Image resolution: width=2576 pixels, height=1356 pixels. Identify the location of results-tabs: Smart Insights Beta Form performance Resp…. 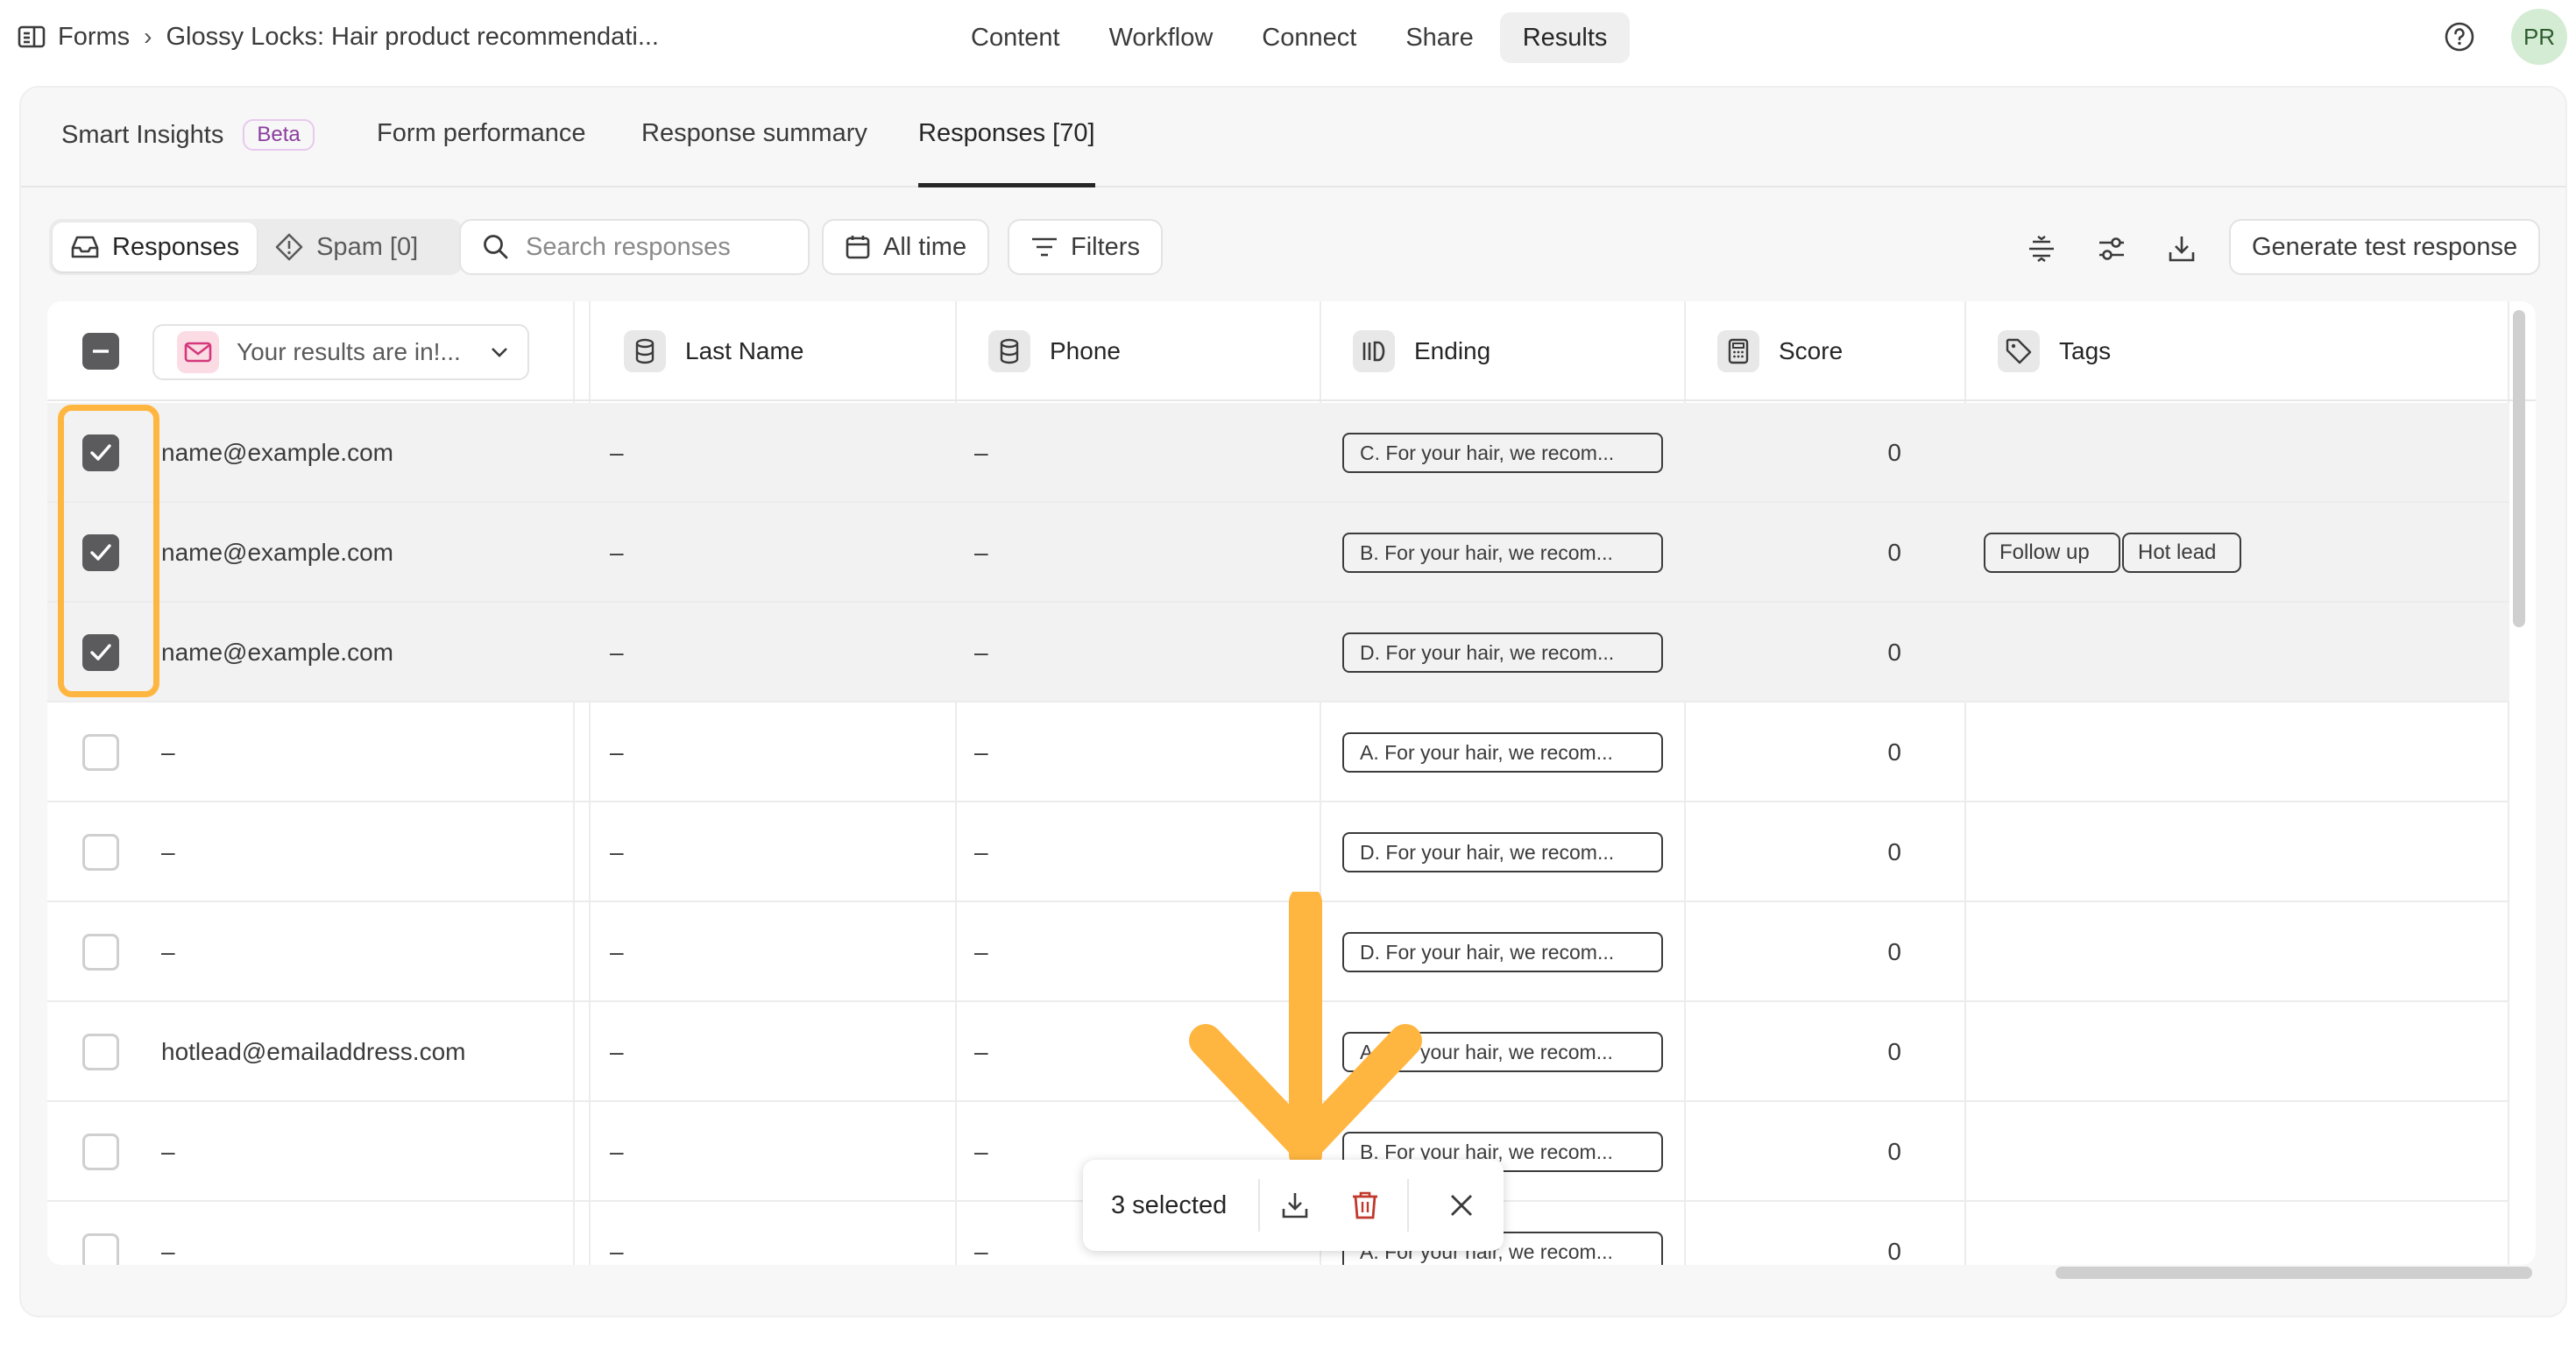
(1293, 137).